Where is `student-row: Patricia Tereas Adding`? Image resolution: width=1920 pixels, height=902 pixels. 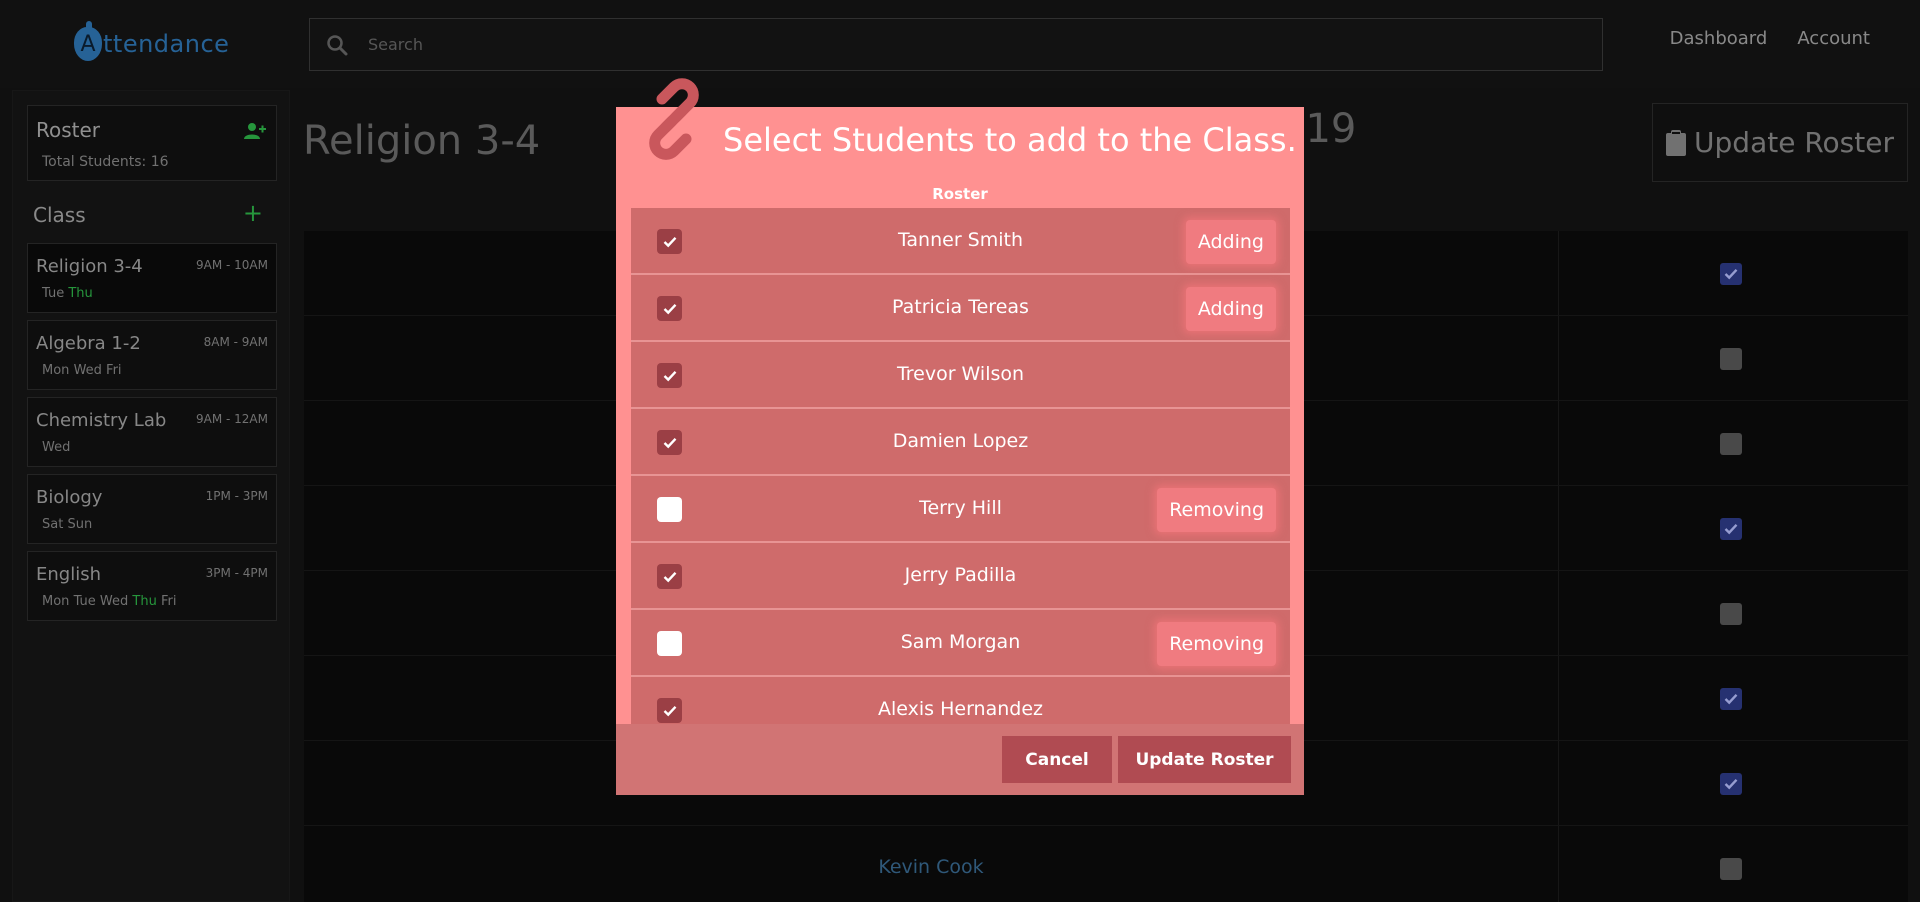 student-row: Patricia Tereas Adding is located at coordinates (960, 308).